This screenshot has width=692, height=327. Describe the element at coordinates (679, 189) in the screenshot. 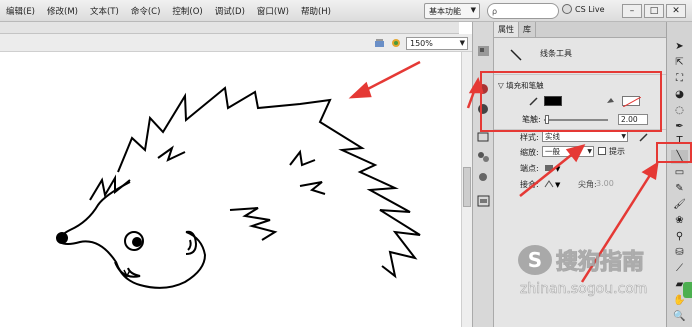

I see `pencil-tool-icon: ✎` at that location.